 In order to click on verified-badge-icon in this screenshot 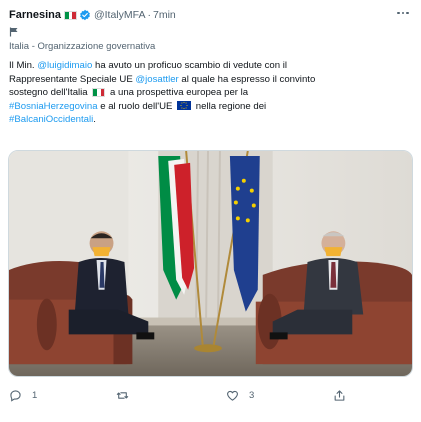, I will do `click(85, 15)`.